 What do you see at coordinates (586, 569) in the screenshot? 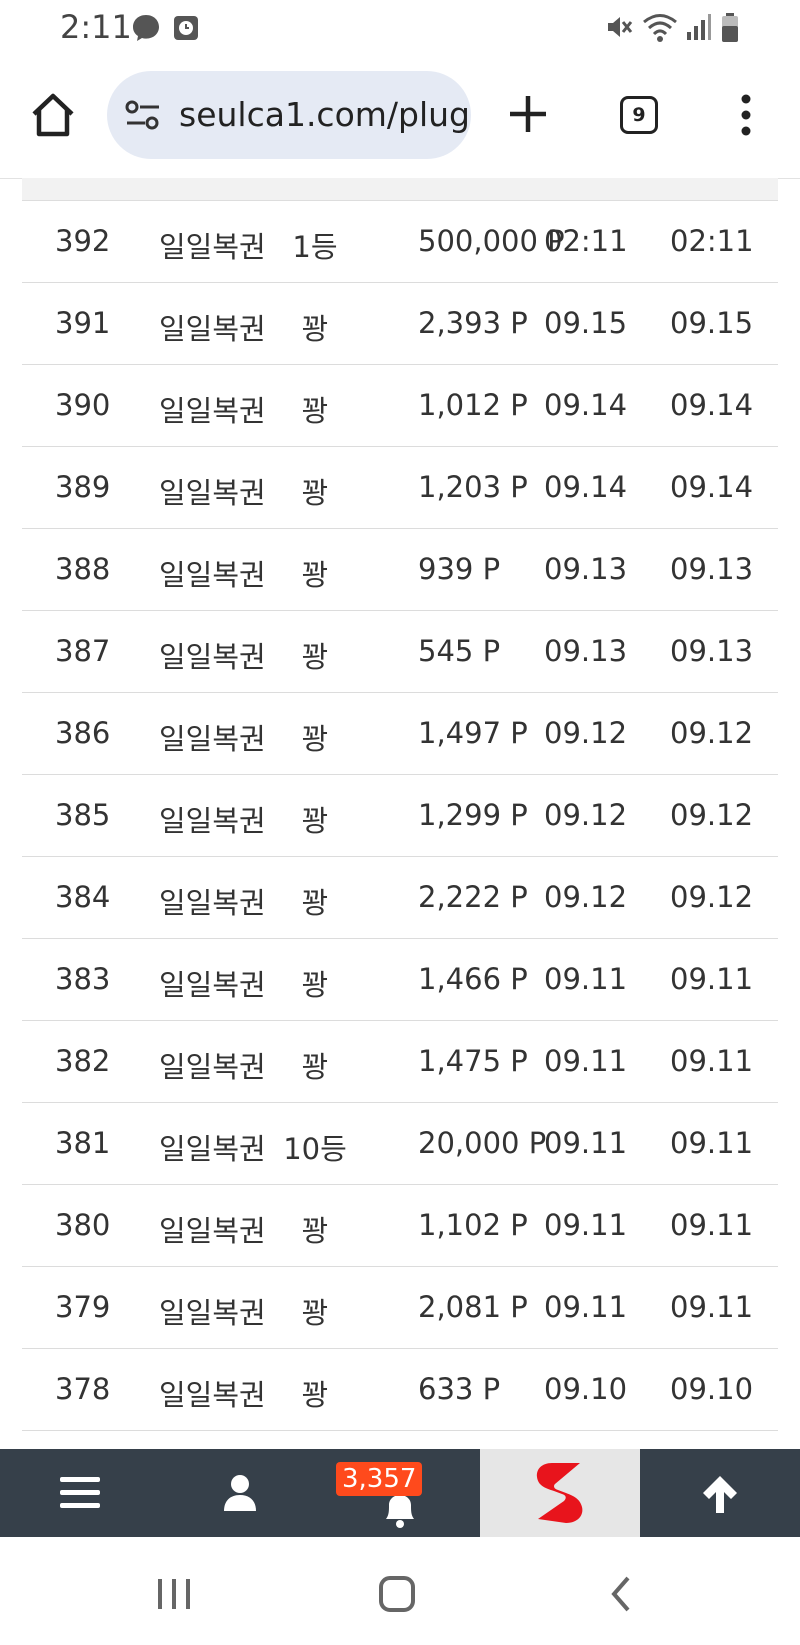
I see `draw-date: 09.13` at bounding box center [586, 569].